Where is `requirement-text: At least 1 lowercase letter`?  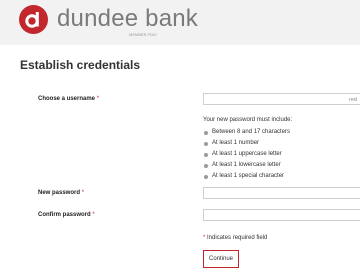
requirement-text: At least 1 lowercase letter is located at coordinates (246, 165).